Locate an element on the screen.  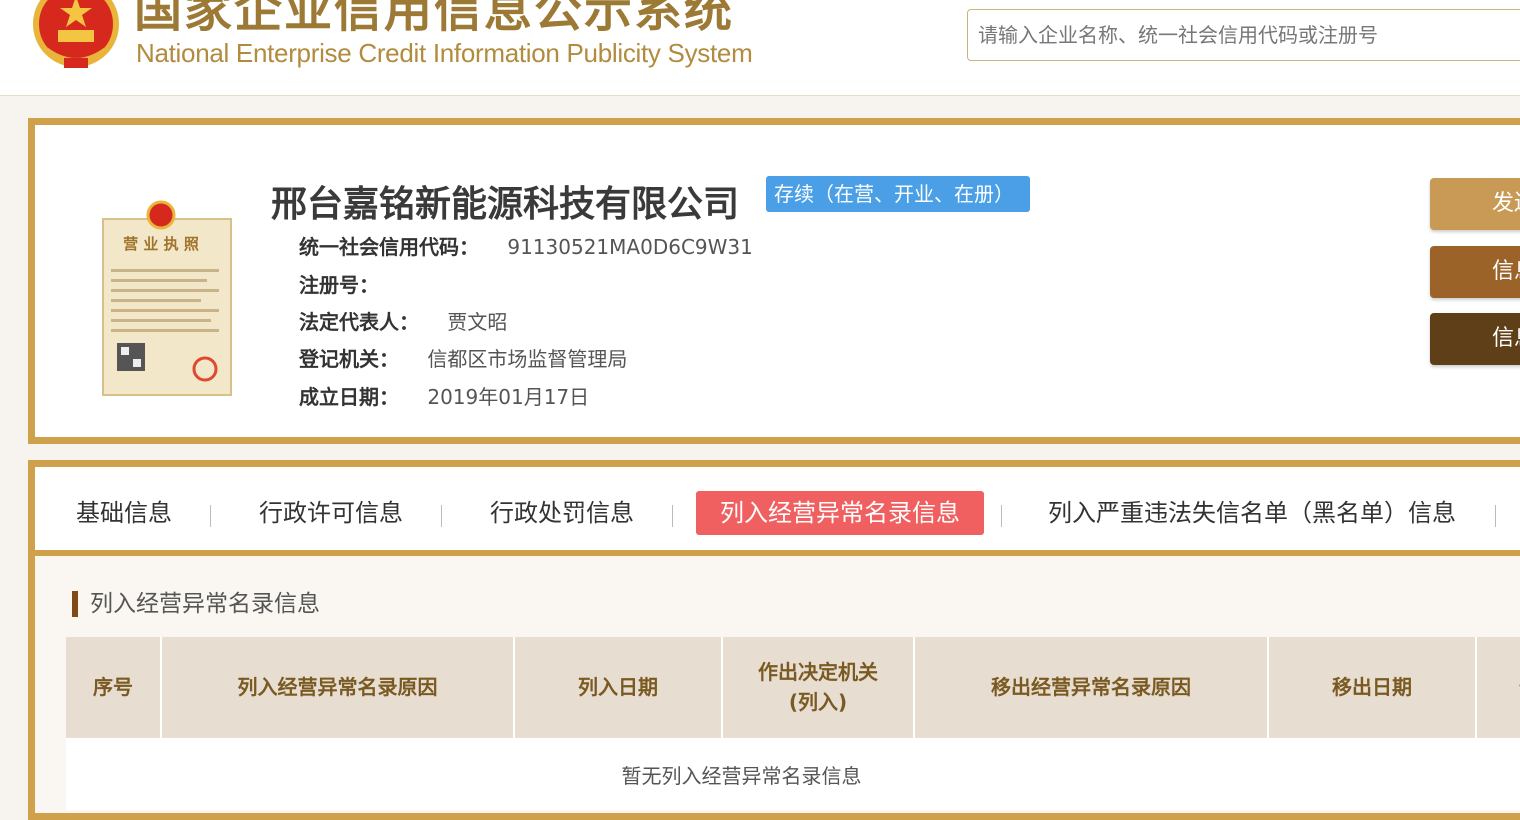
info-button-1: 信息 is located at coordinates (1475, 272).